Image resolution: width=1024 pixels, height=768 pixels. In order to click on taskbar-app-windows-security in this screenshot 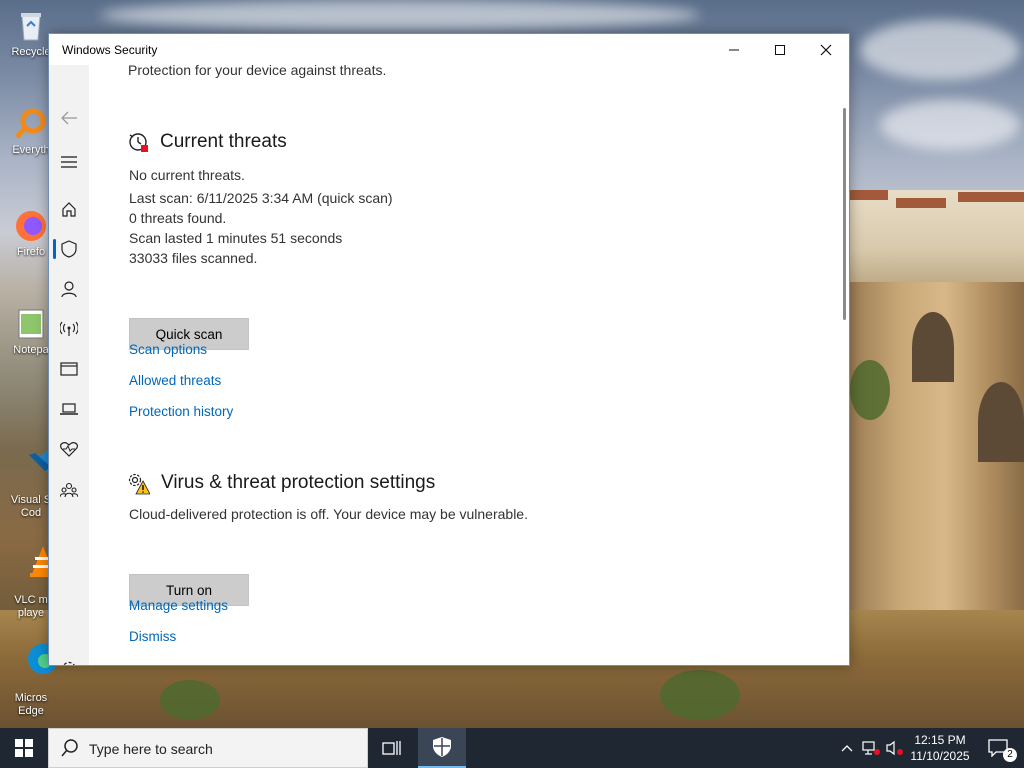, I will do `click(442, 748)`.